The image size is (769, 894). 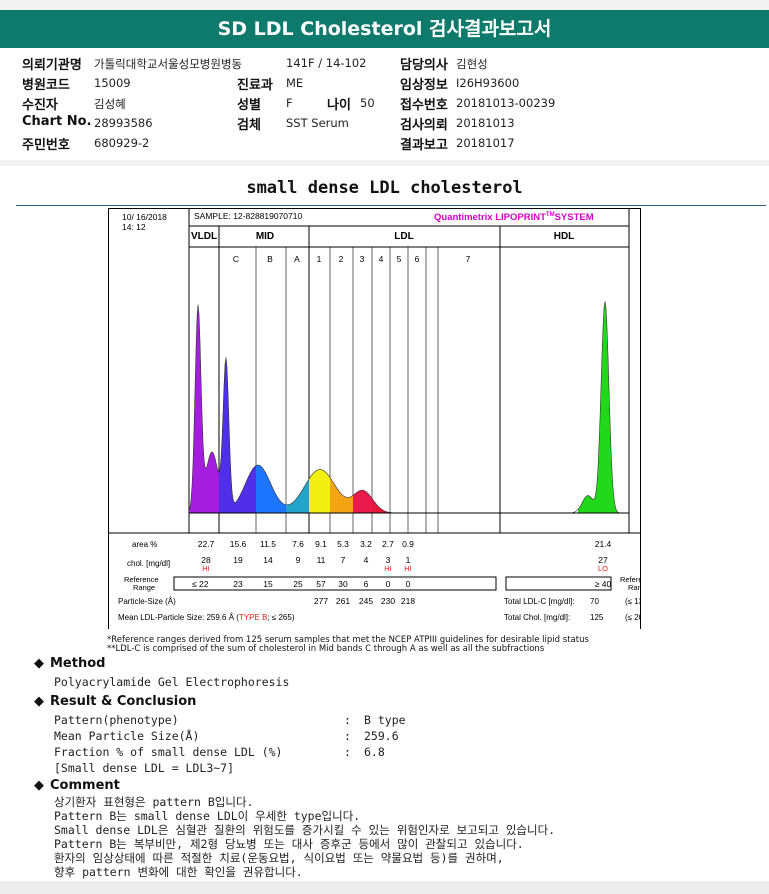 I want to click on subclass-label: B, so click(x=270, y=259).